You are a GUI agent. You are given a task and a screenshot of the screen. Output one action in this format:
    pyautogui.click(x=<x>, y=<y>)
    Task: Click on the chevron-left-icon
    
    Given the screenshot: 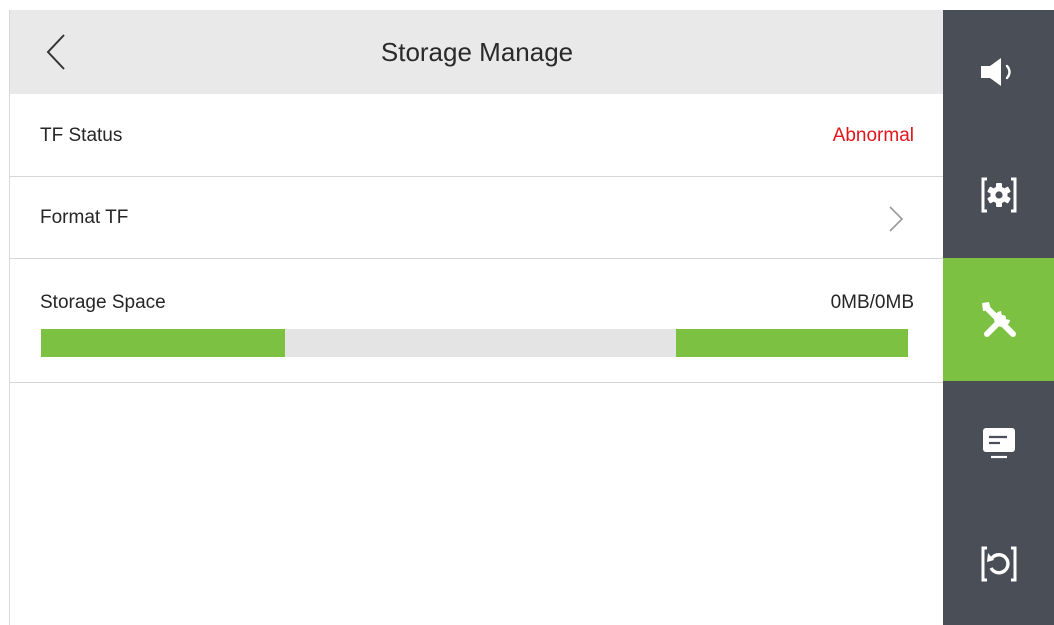 What is the action you would take?
    pyautogui.click(x=55, y=52)
    